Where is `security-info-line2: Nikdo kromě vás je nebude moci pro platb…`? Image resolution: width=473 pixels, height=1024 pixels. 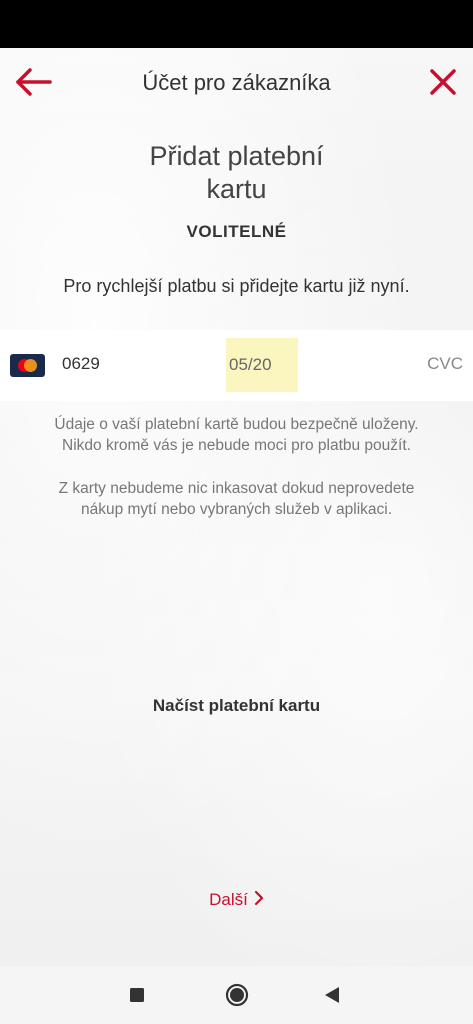 security-info-line2: Nikdo kromě vás je nebude moci pro platb… is located at coordinates (236, 445).